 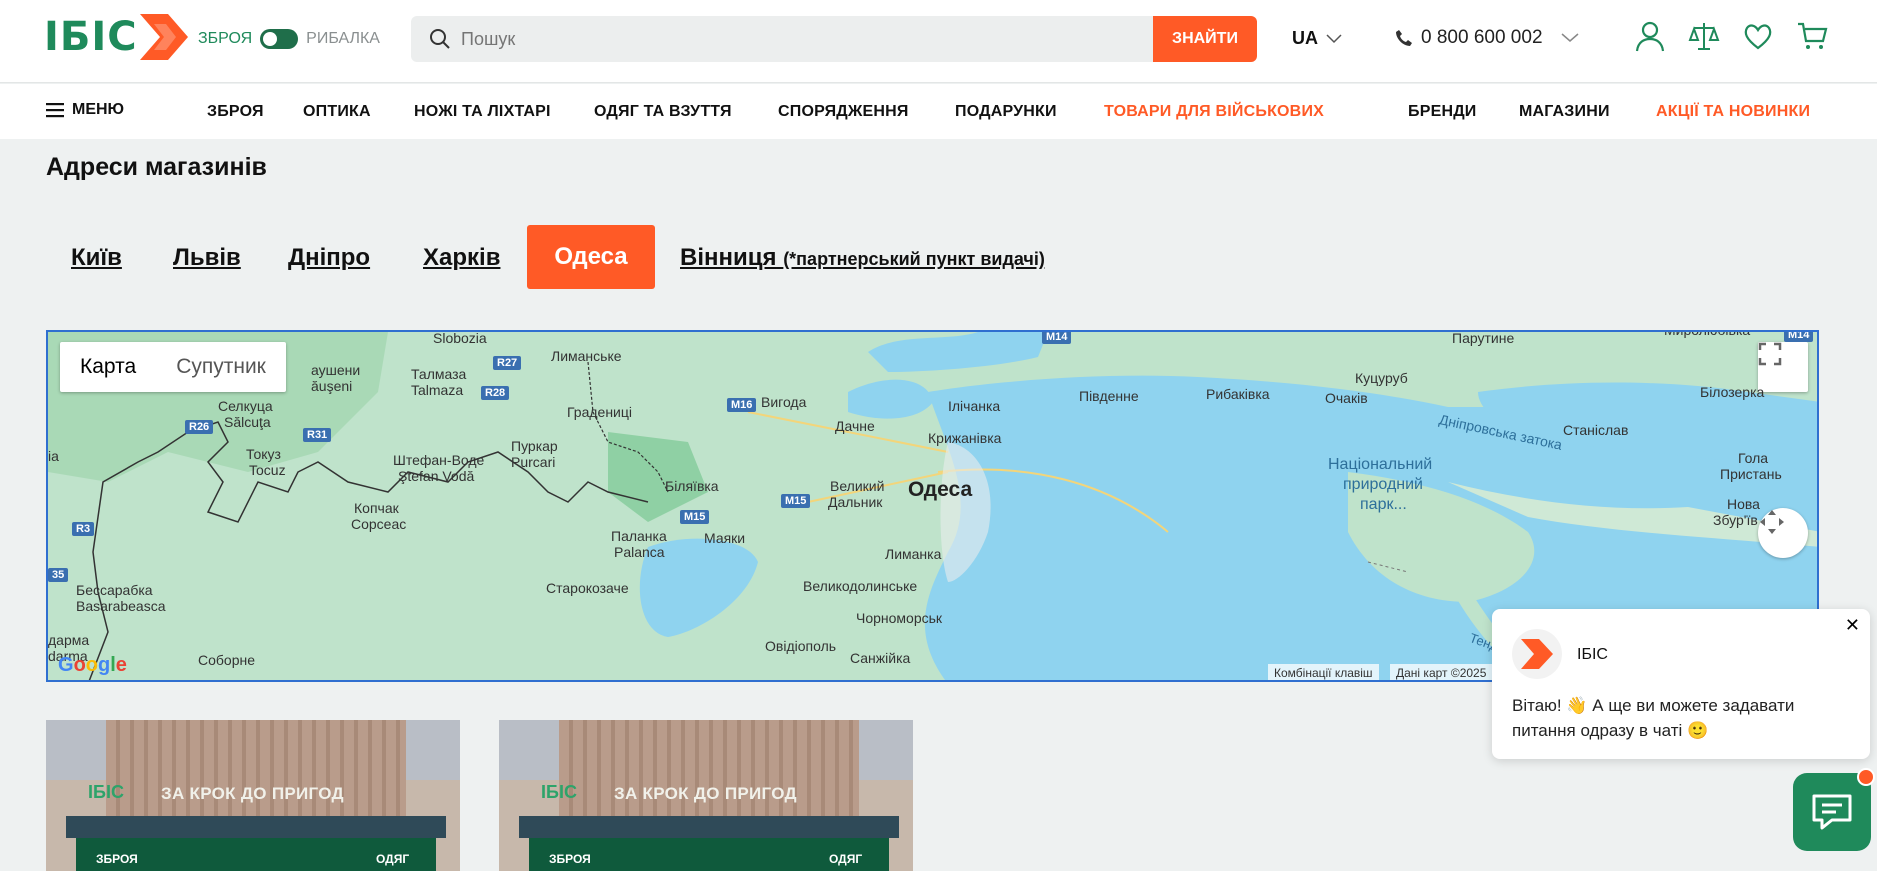 I want to click on city-tab-odesa: Одеса, so click(x=591, y=257).